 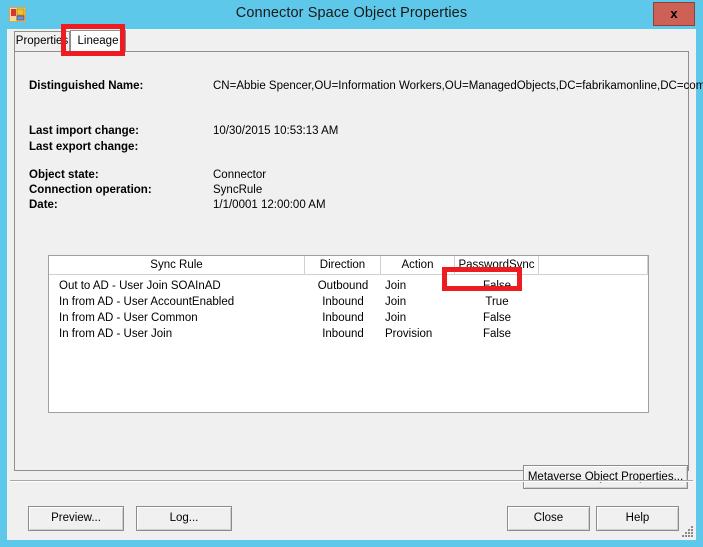 I want to click on last-export-change-label: Last export change:, so click(x=84, y=147).